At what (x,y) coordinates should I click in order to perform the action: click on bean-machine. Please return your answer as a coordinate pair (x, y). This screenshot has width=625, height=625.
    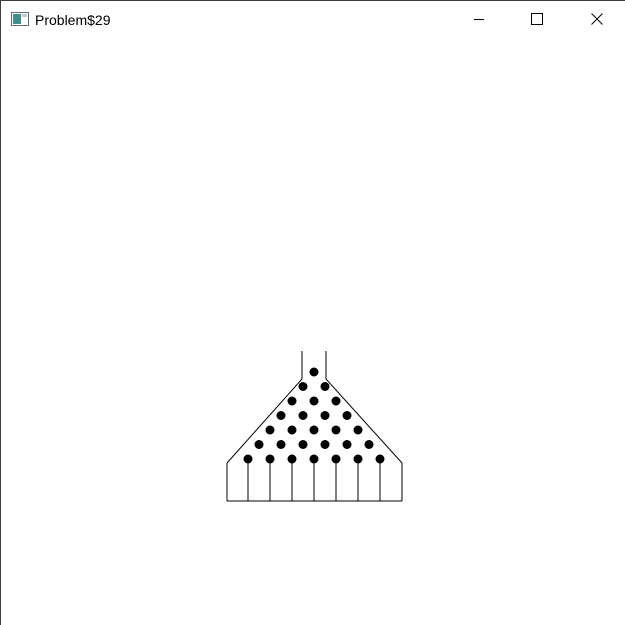
    Looking at the image, I should click on (314, 426).